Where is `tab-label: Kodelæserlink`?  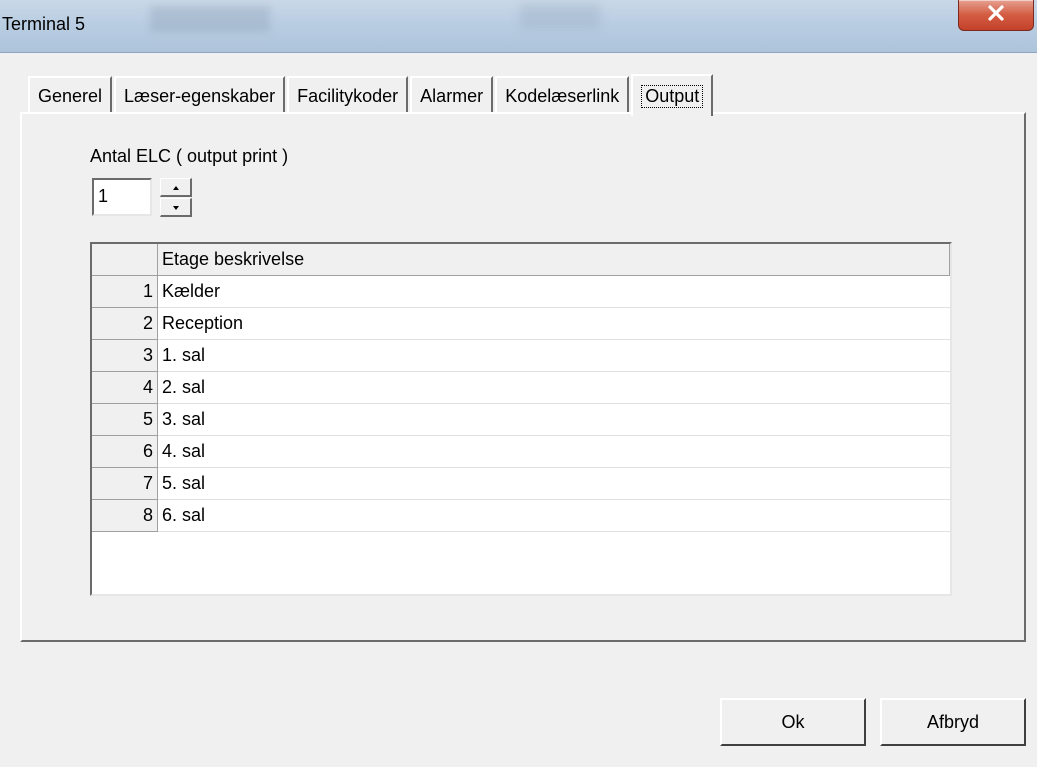
tab-label: Kodelæserlink is located at coordinates (562, 95).